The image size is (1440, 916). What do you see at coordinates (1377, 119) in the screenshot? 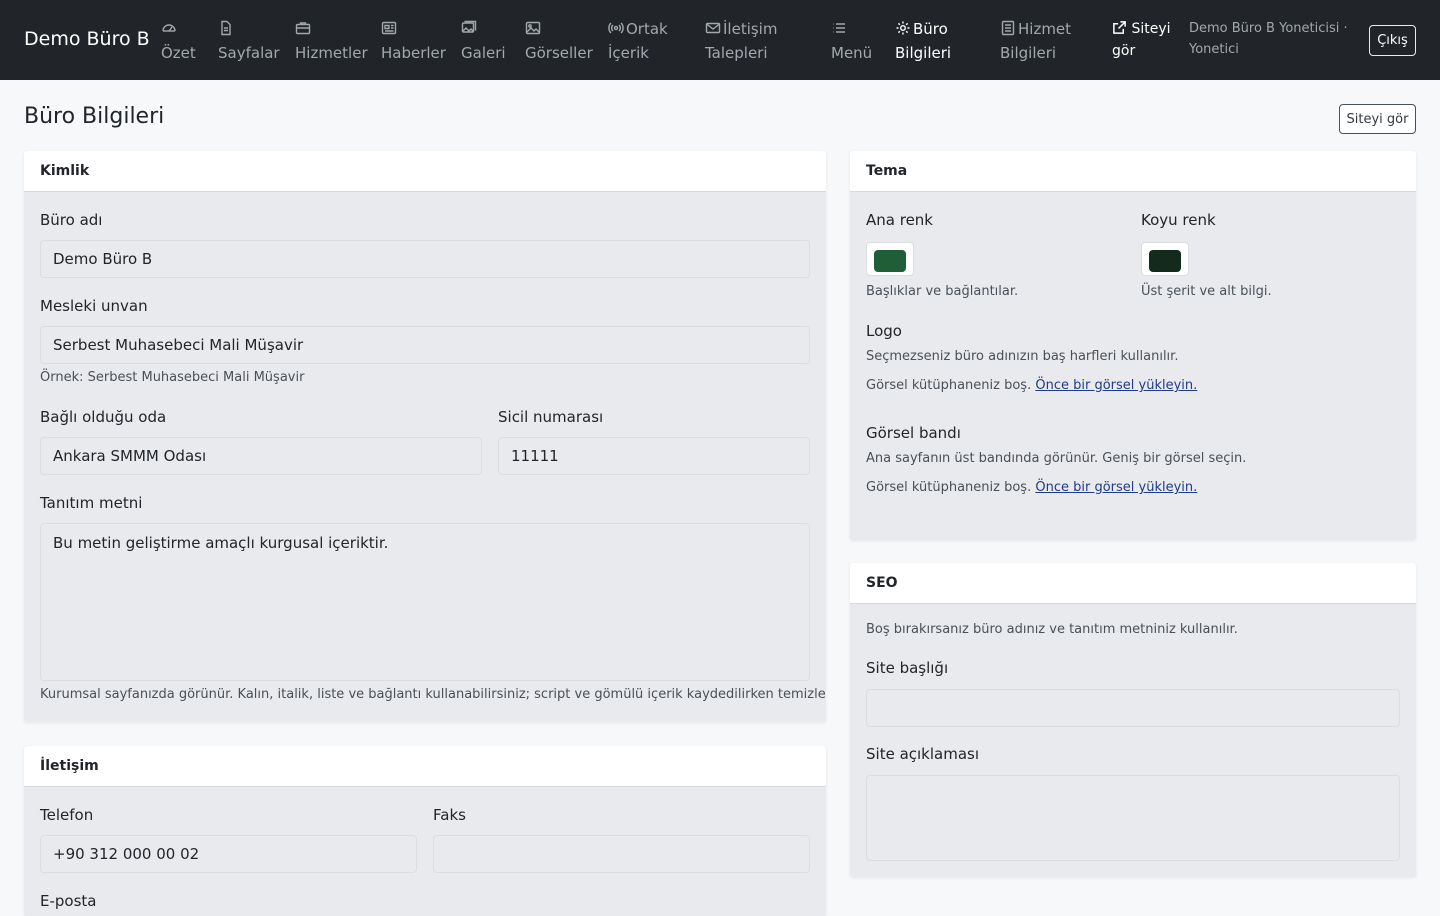
I see `view-site-button: Siteyi gör` at bounding box center [1377, 119].